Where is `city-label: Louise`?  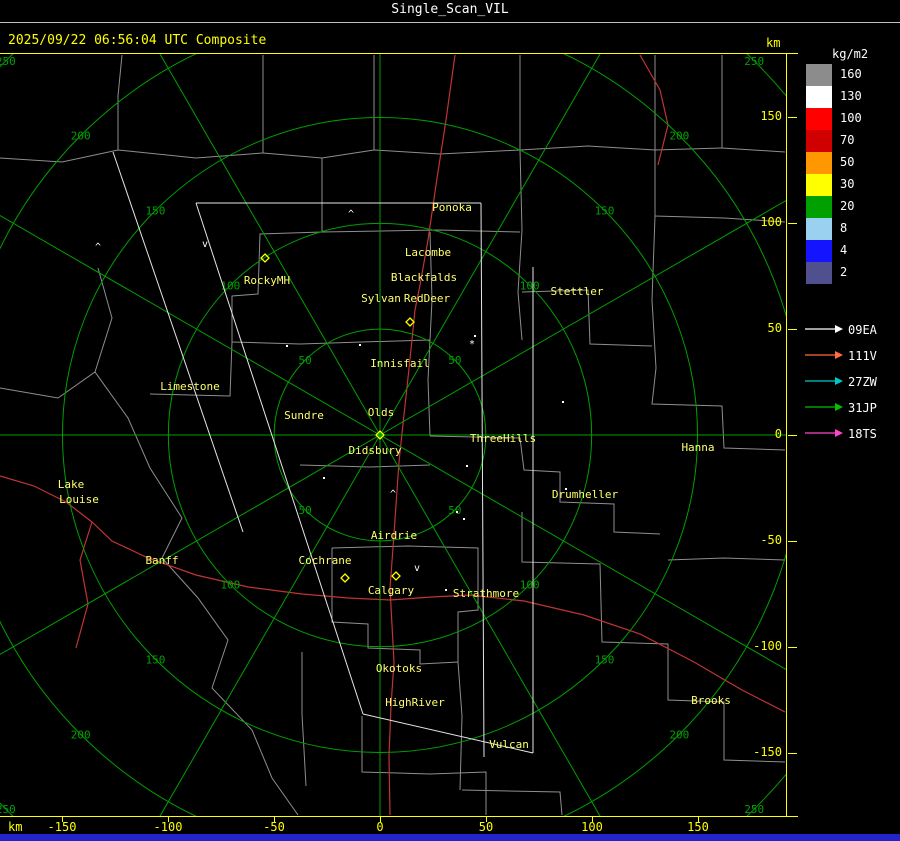
city-label: Louise is located at coordinates (79, 499).